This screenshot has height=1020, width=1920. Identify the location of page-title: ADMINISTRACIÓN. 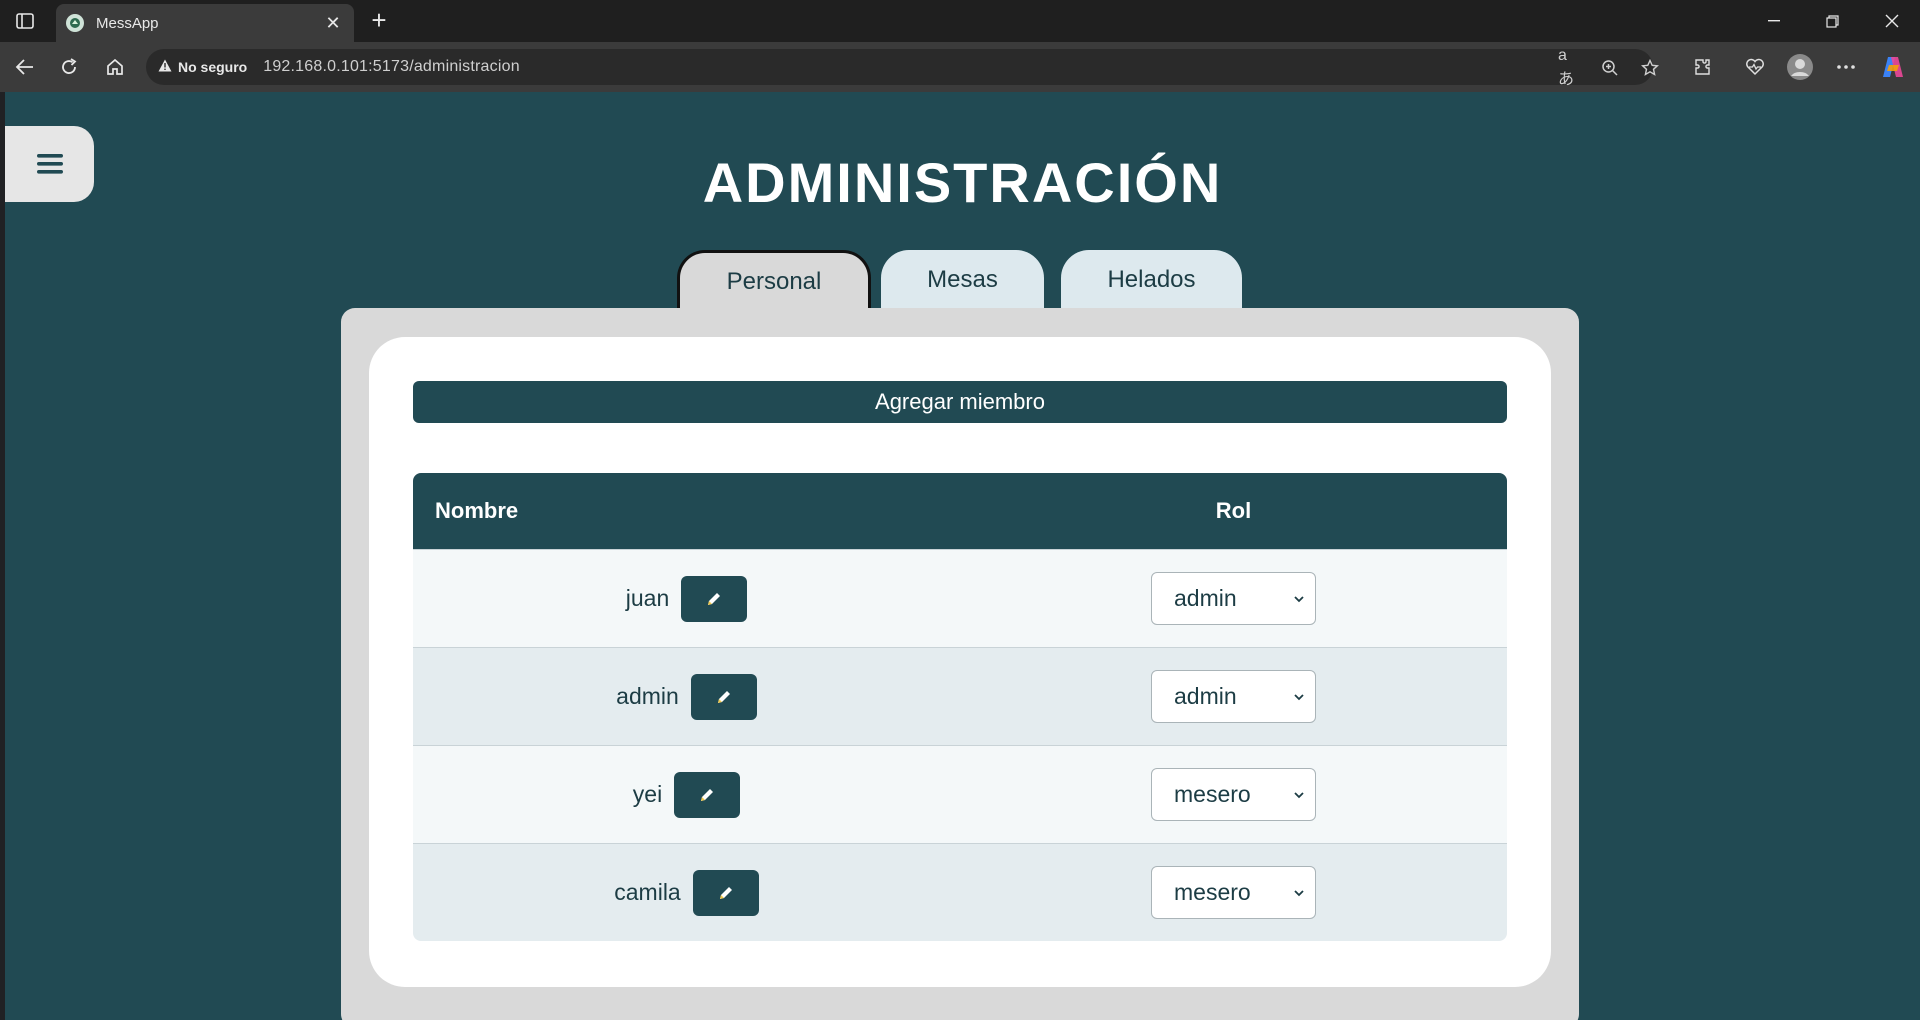
(962, 182).